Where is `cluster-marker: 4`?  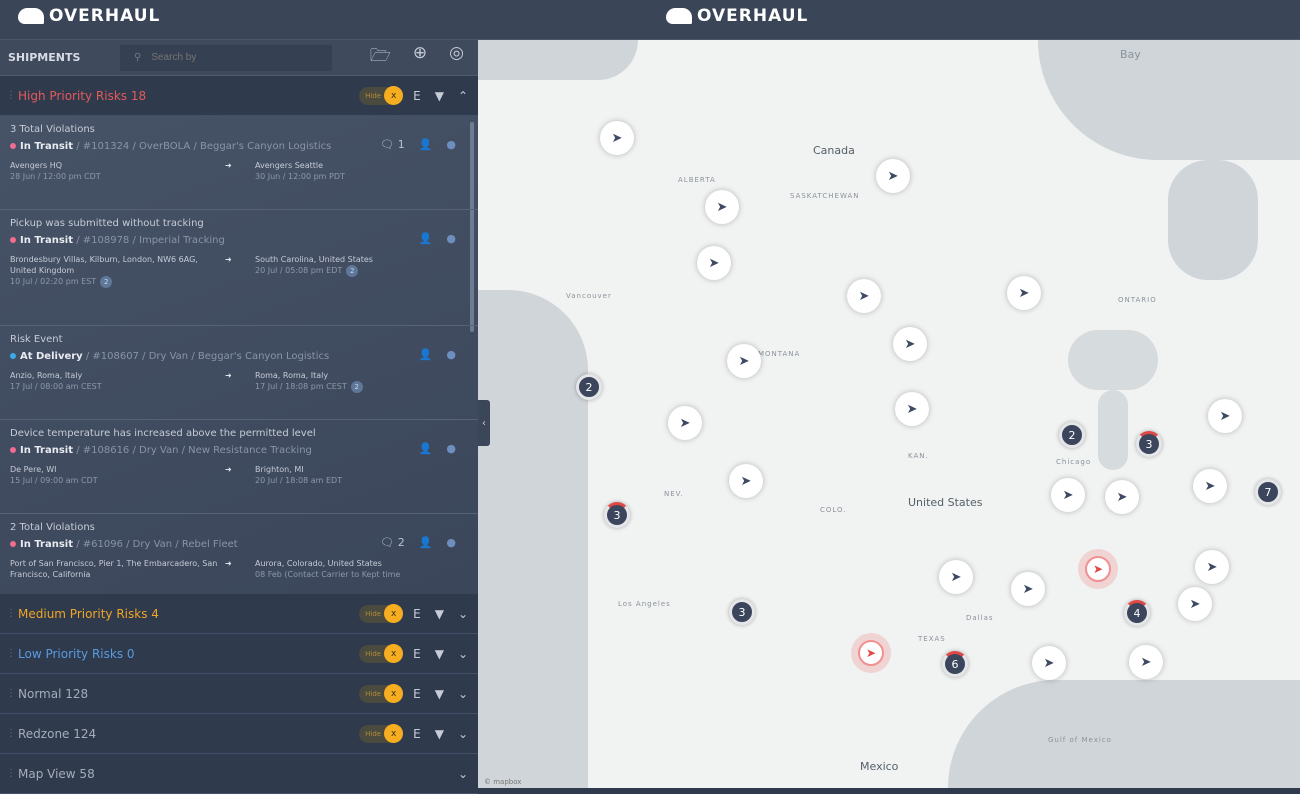
cluster-marker: 4 is located at coordinates (1137, 613).